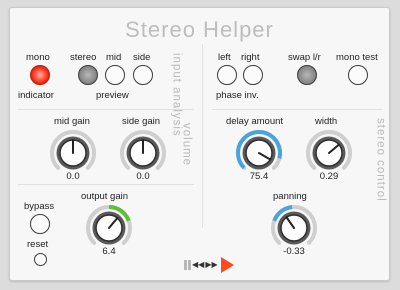  Describe the element at coordinates (109, 251) in the screenshot. I see `output-gain-value: 6.4` at that location.